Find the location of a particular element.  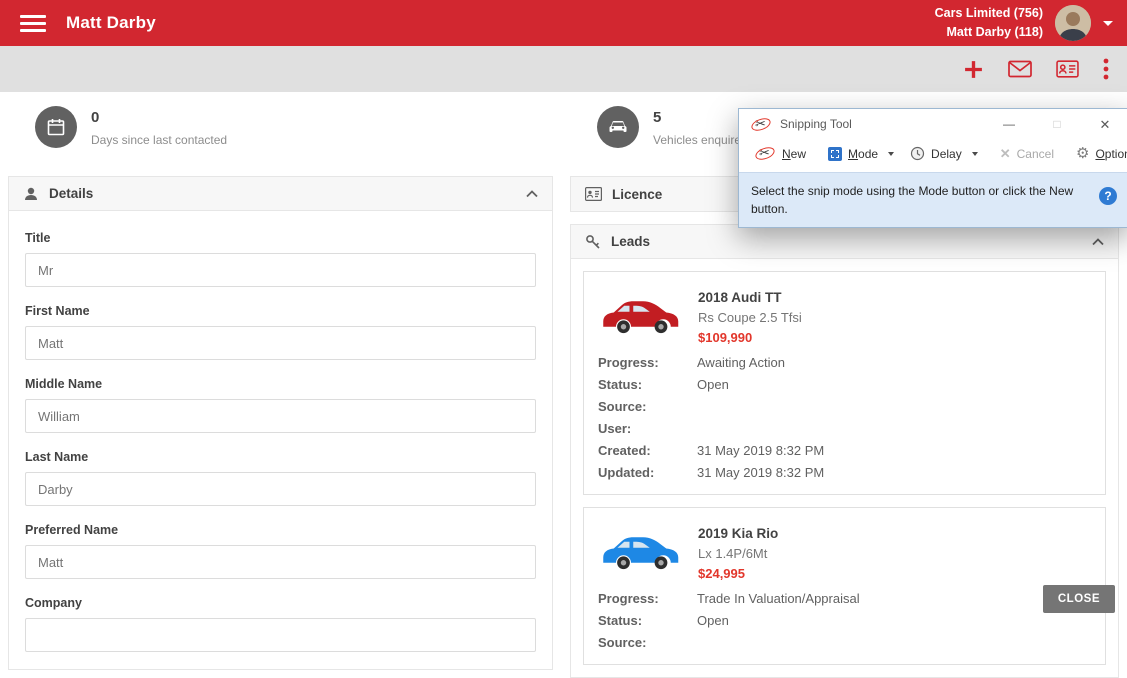

cancel-button: ✕ Cancel is located at coordinates (1027, 154).